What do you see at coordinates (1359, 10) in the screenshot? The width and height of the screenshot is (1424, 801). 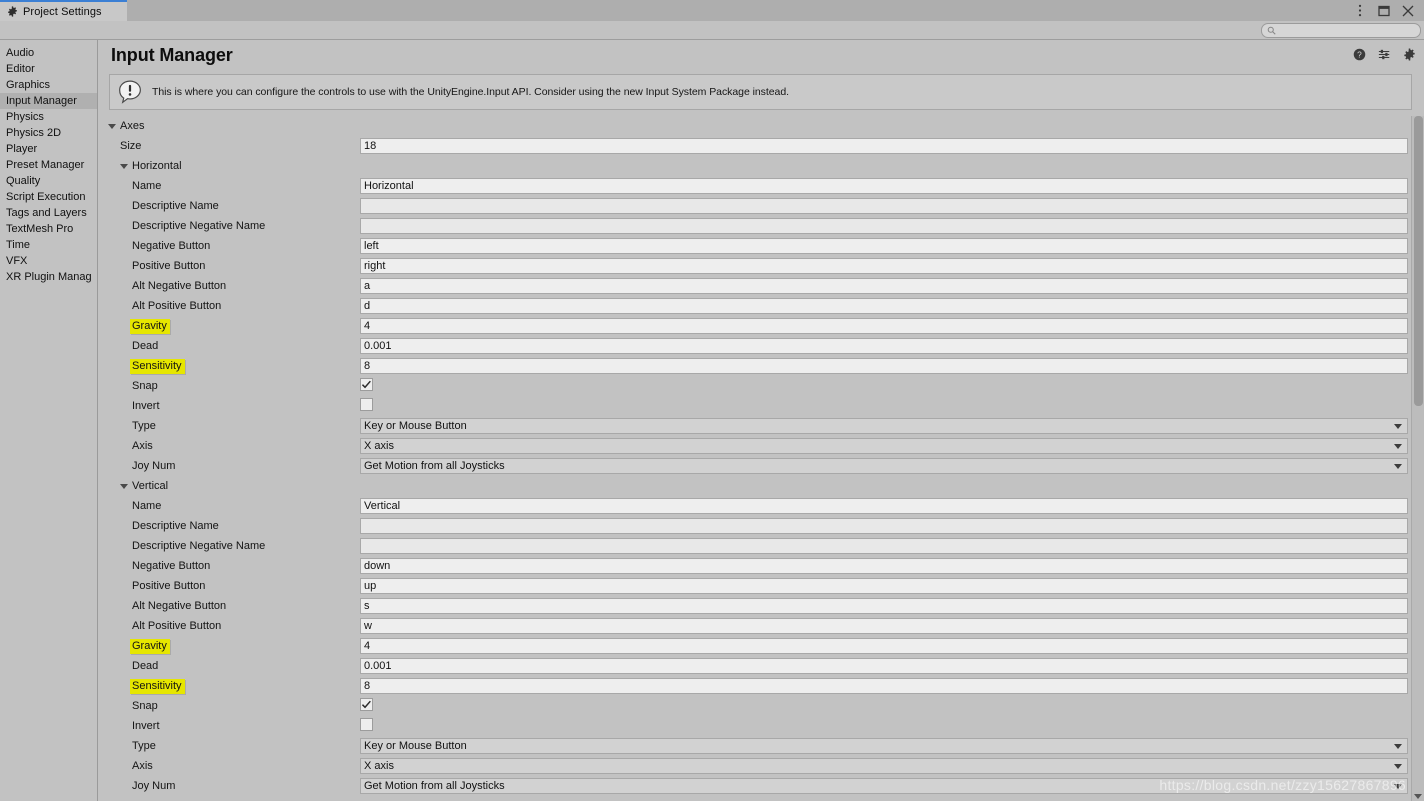 I see `more-options-icon` at bounding box center [1359, 10].